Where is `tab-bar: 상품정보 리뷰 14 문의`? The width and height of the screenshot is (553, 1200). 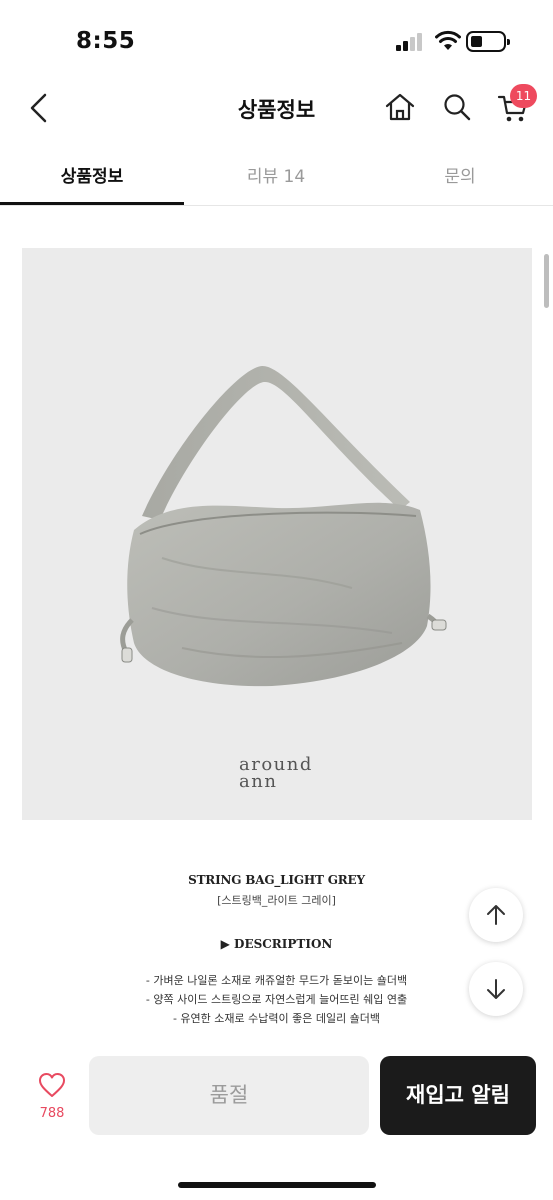 tab-bar: 상품정보 리뷰 14 문의 is located at coordinates (276, 178).